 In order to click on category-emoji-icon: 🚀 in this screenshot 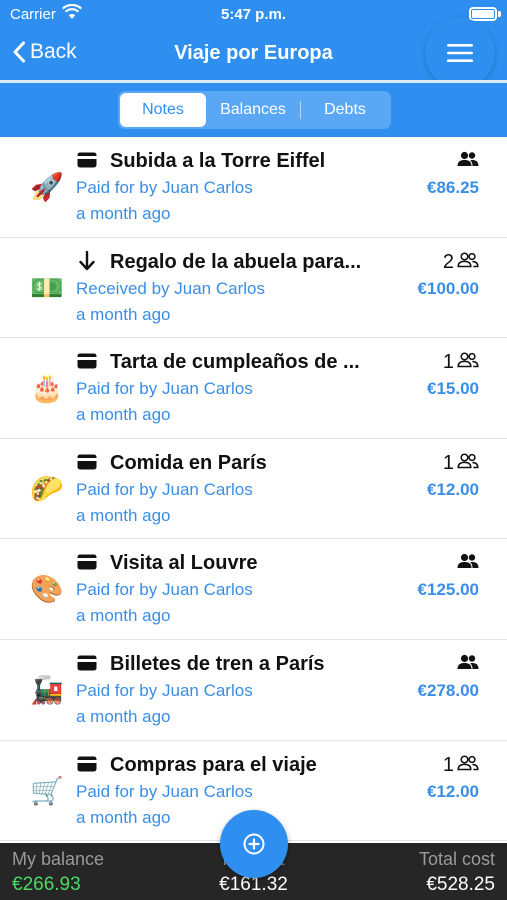, I will do `click(47, 187)`.